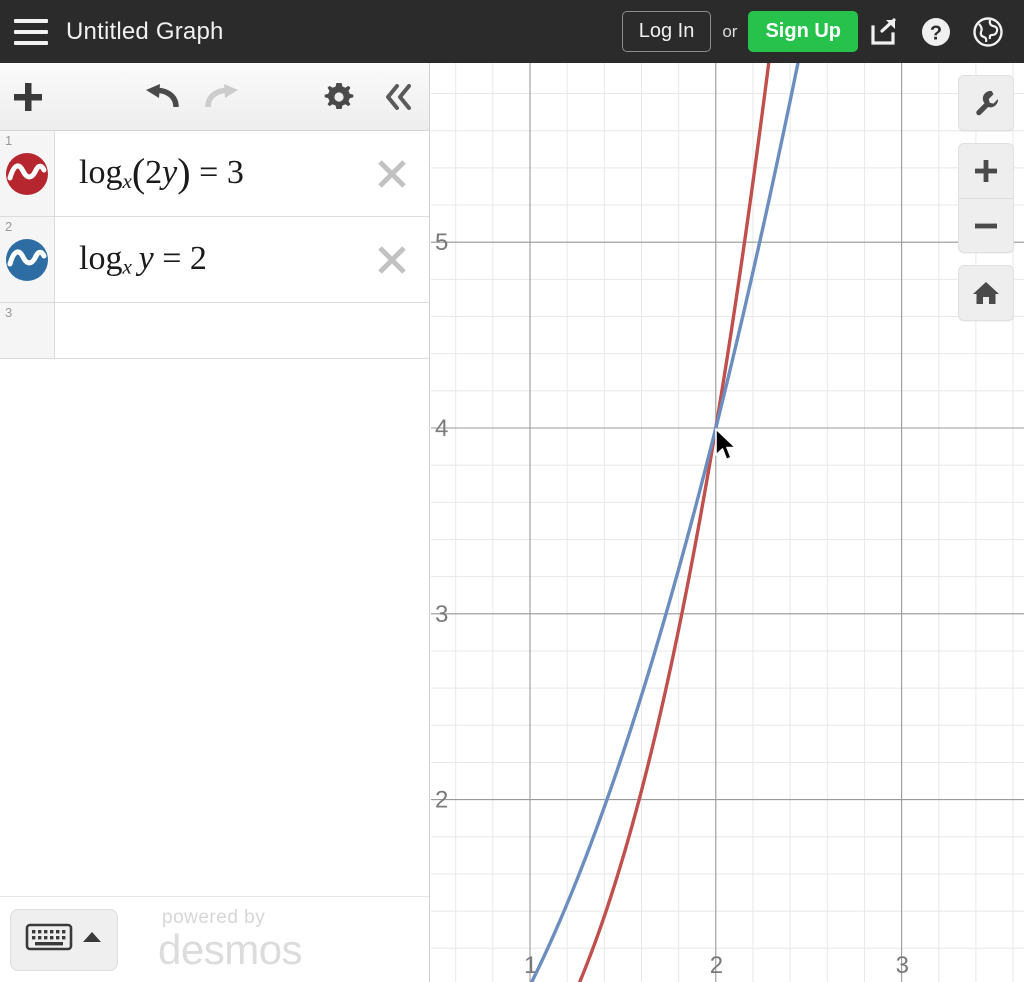  Describe the element at coordinates (986, 171) in the screenshot. I see `zoom-in-button` at that location.